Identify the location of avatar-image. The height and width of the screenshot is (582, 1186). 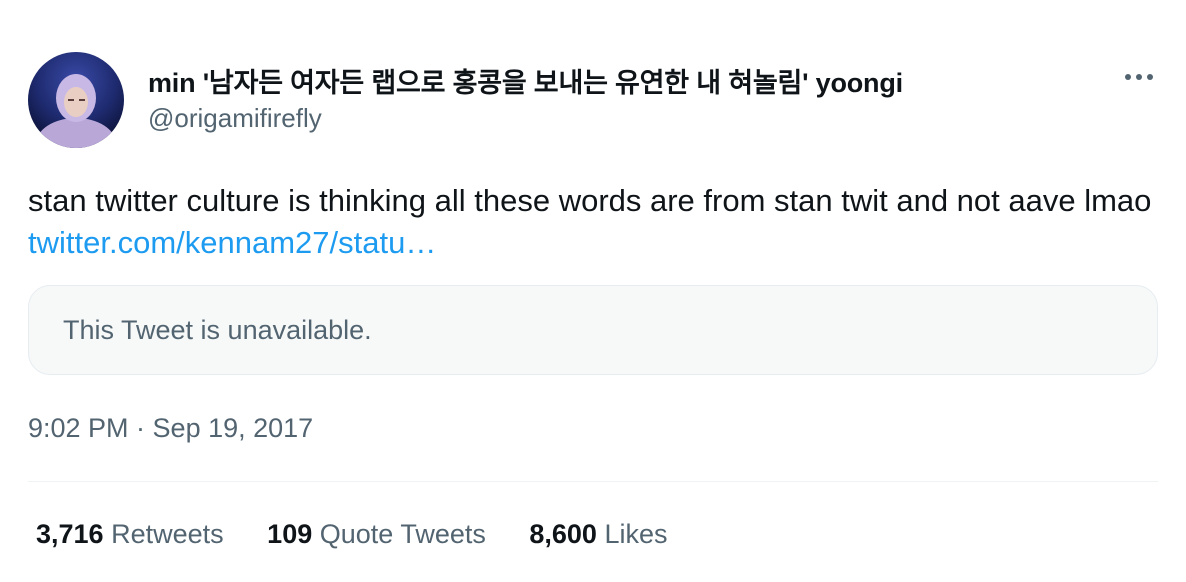
(76, 100).